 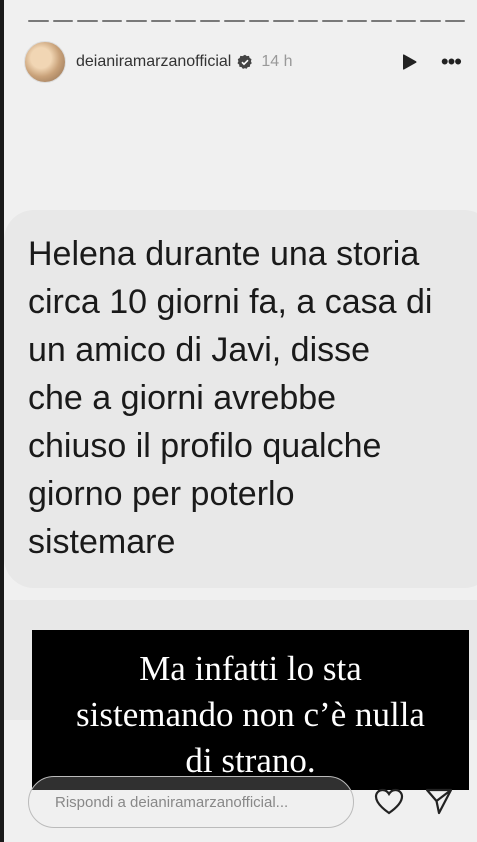 What do you see at coordinates (277, 61) in the screenshot?
I see `post-time: 14 h` at bounding box center [277, 61].